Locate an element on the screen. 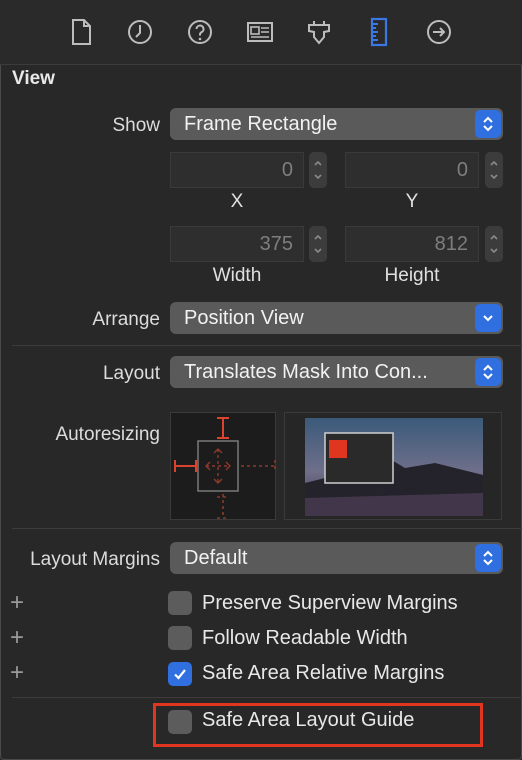 The height and width of the screenshot is (760, 522). show-label: Show is located at coordinates (136, 125).